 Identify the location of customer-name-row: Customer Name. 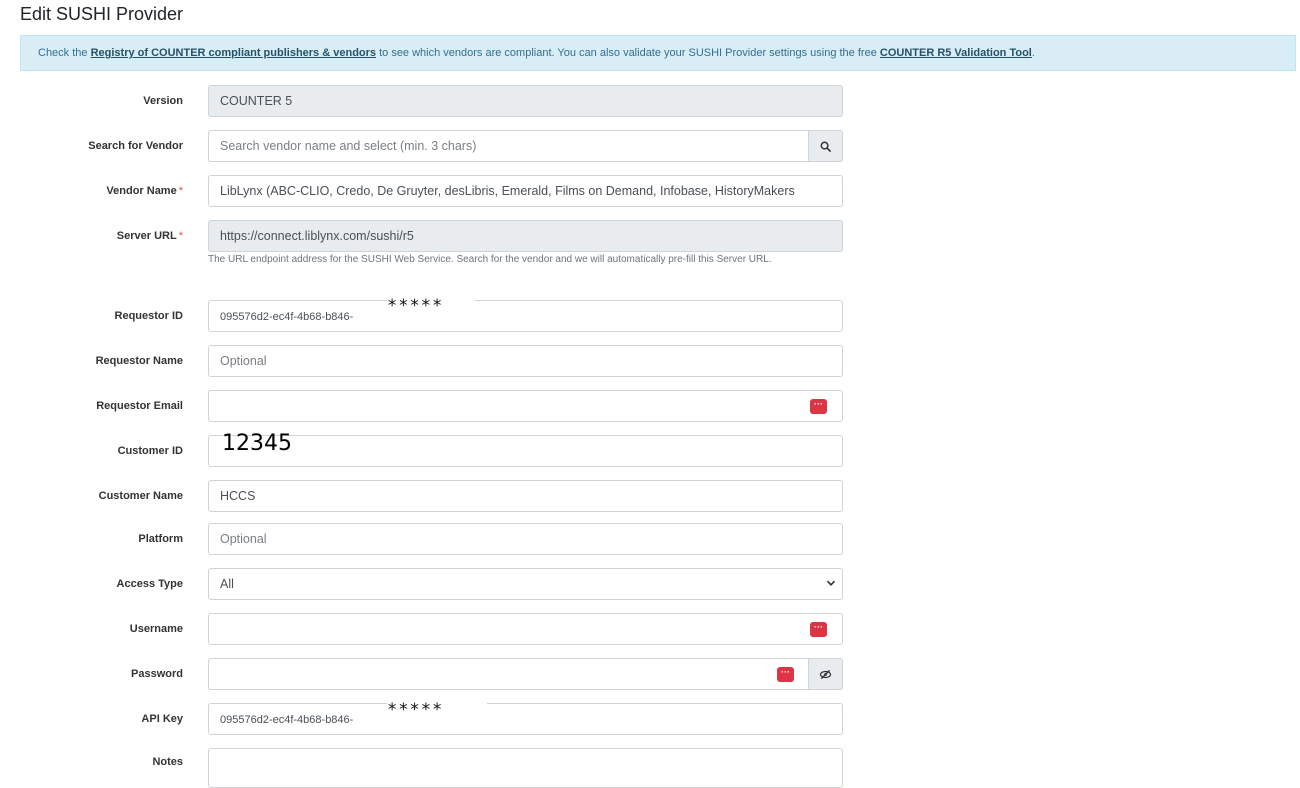
(650, 496).